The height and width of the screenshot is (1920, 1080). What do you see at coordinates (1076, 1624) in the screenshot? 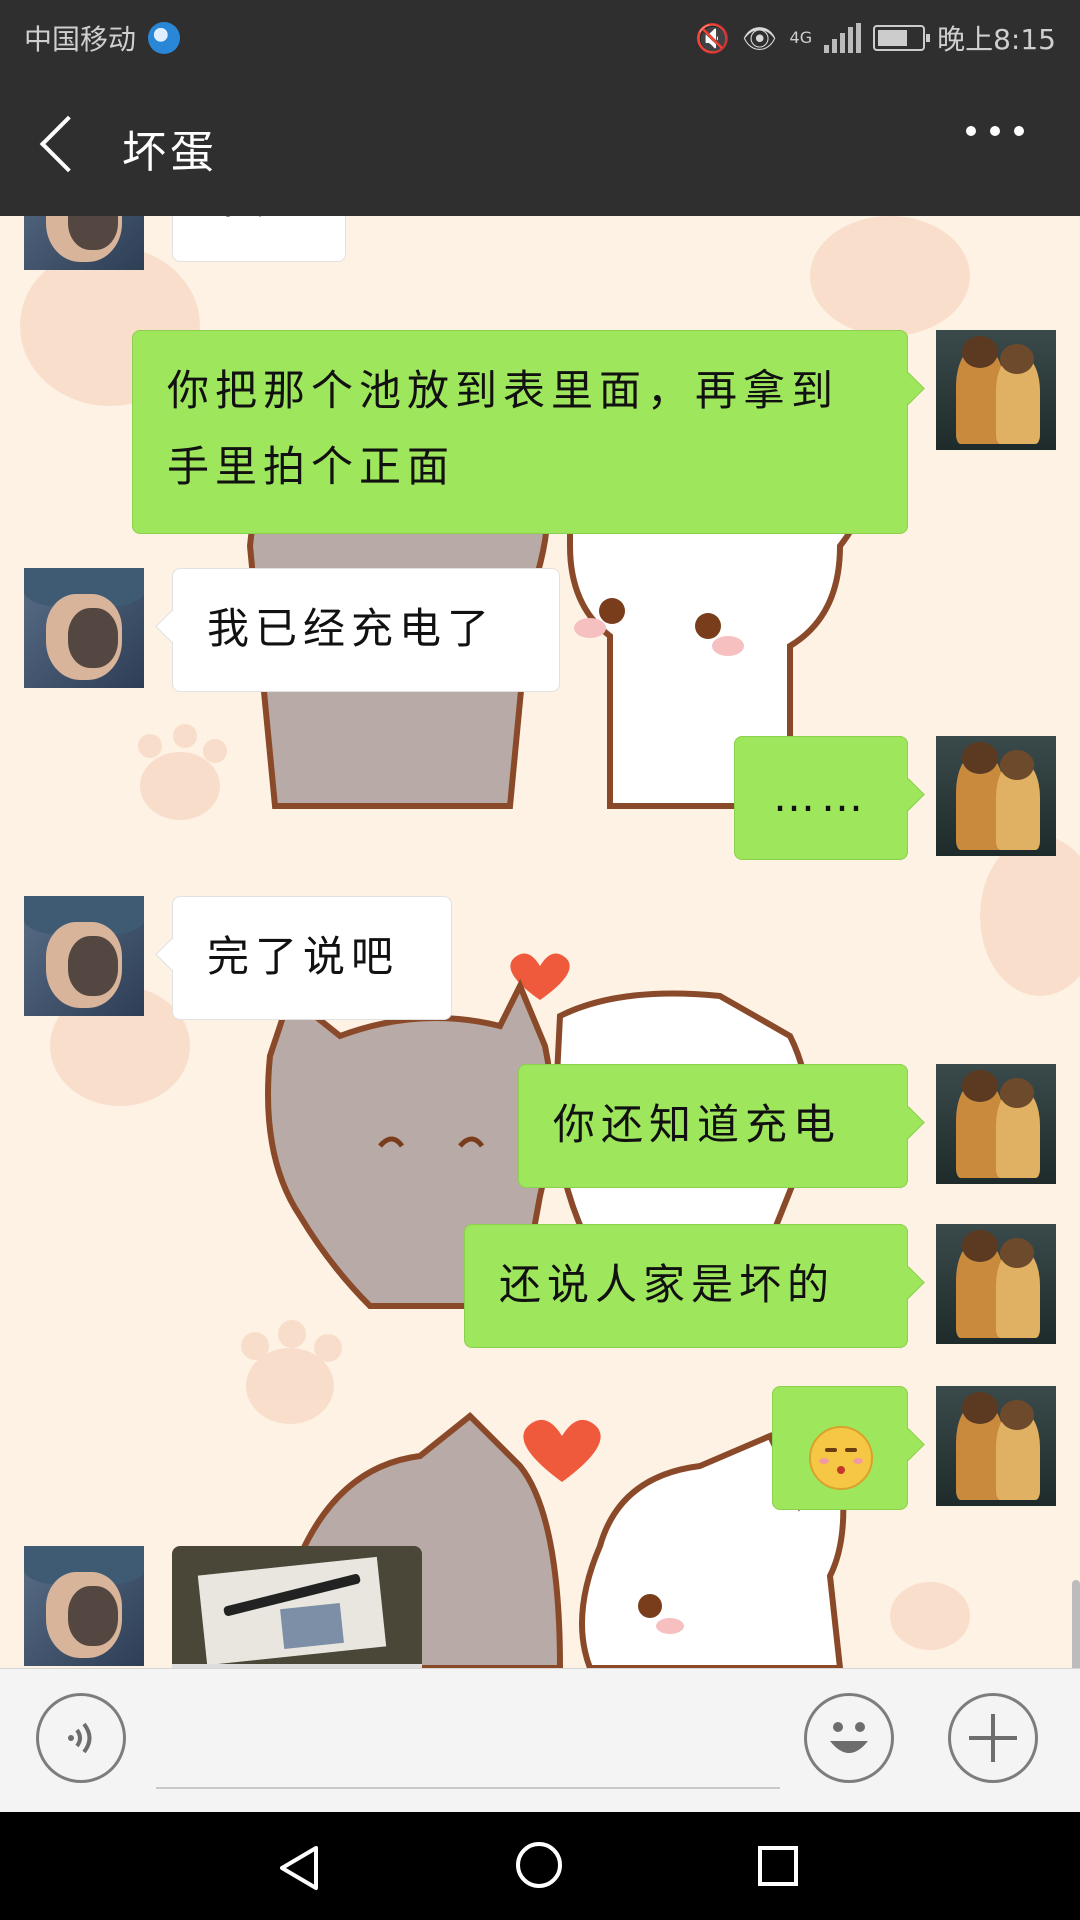
I see `chat-scrollbar` at bounding box center [1076, 1624].